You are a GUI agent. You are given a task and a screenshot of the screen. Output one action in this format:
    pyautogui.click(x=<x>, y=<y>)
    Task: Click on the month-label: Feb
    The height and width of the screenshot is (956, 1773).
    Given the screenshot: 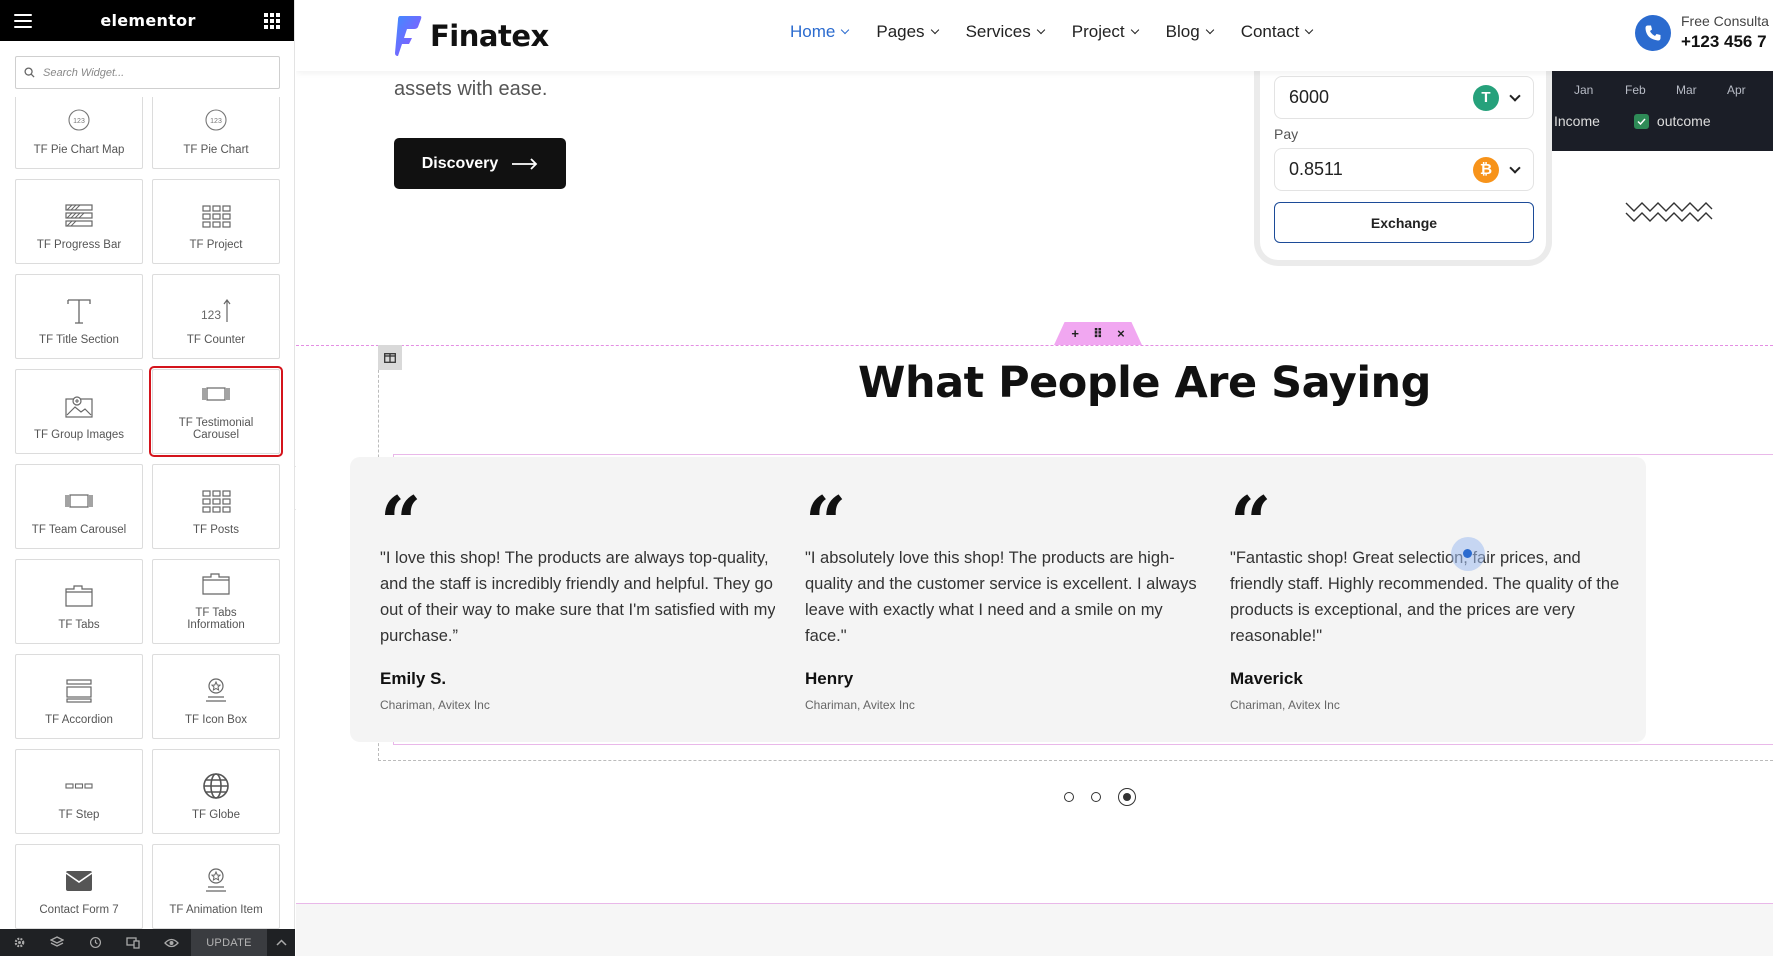 What is the action you would take?
    pyautogui.click(x=1635, y=90)
    